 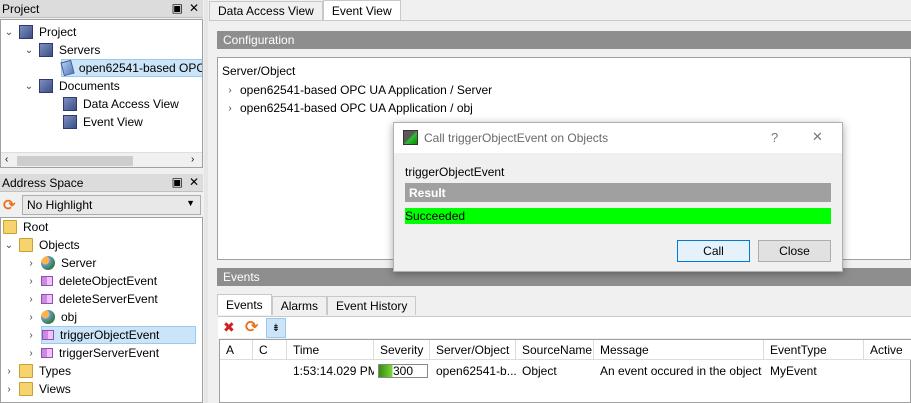 I want to click on tree-item-label: Documents, so click(x=89, y=86).